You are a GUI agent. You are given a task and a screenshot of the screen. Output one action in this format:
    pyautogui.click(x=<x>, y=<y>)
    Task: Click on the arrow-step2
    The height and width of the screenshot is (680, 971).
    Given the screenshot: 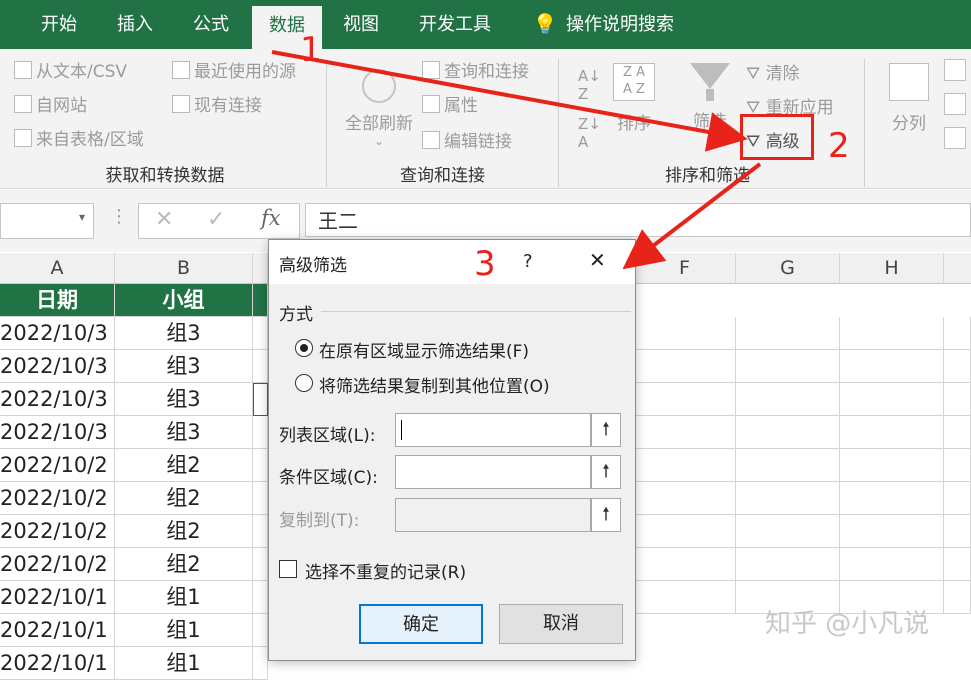 What is the action you would take?
    pyautogui.click(x=692, y=216)
    